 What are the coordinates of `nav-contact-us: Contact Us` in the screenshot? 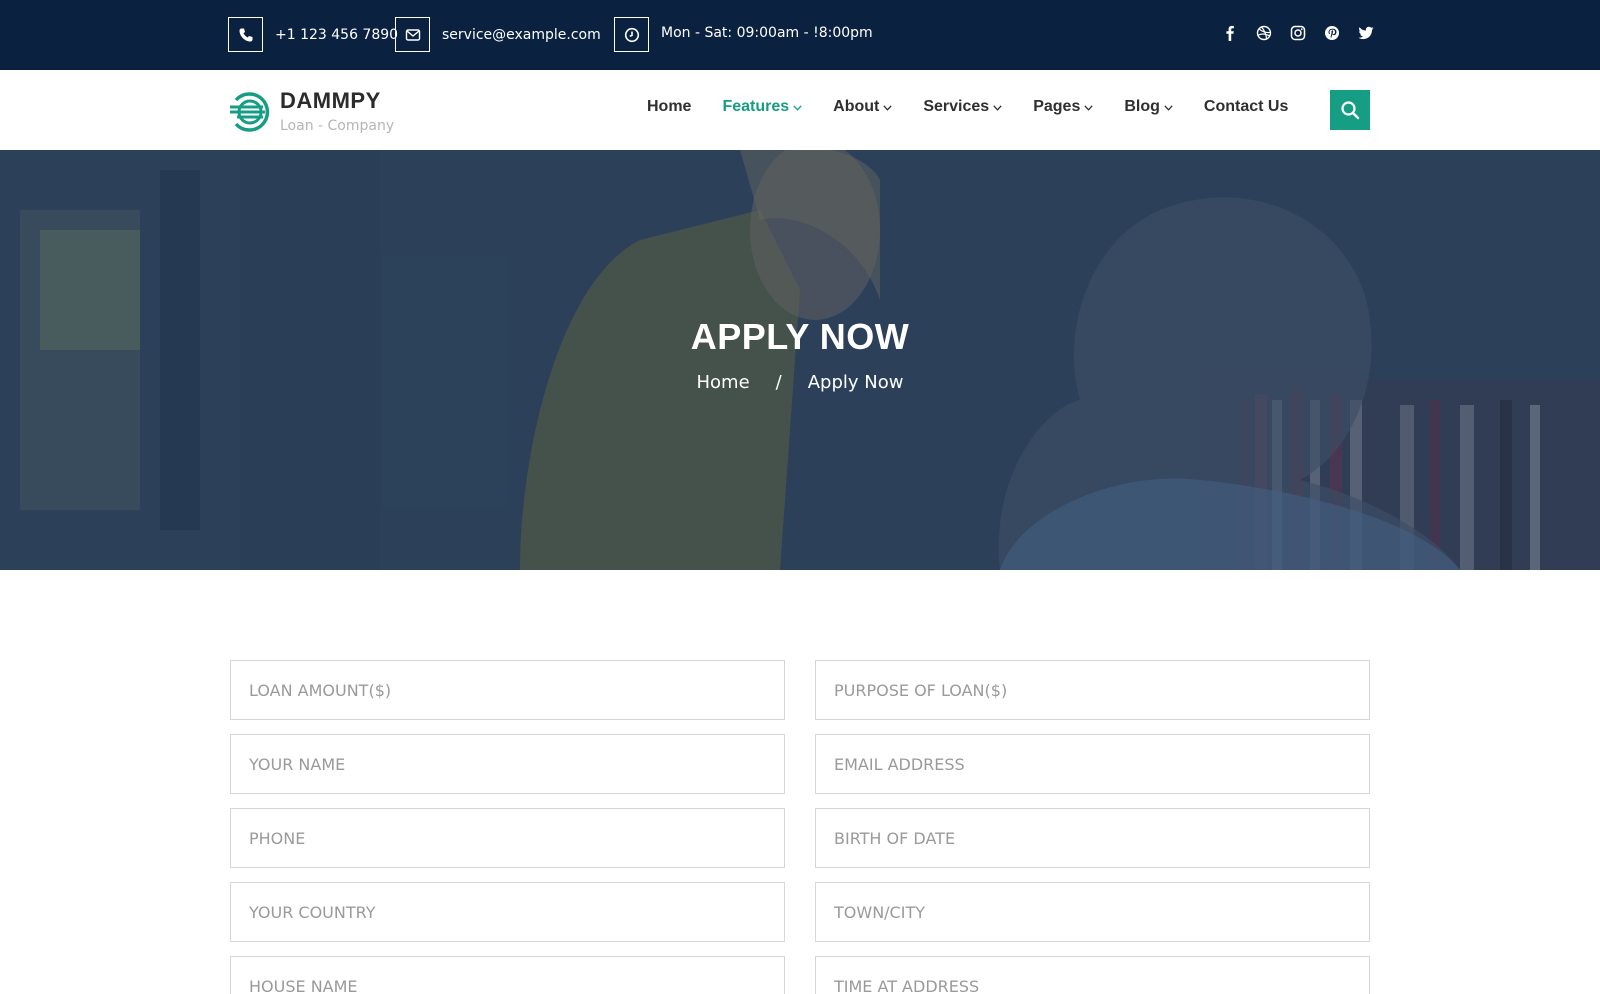 It's located at (1246, 107).